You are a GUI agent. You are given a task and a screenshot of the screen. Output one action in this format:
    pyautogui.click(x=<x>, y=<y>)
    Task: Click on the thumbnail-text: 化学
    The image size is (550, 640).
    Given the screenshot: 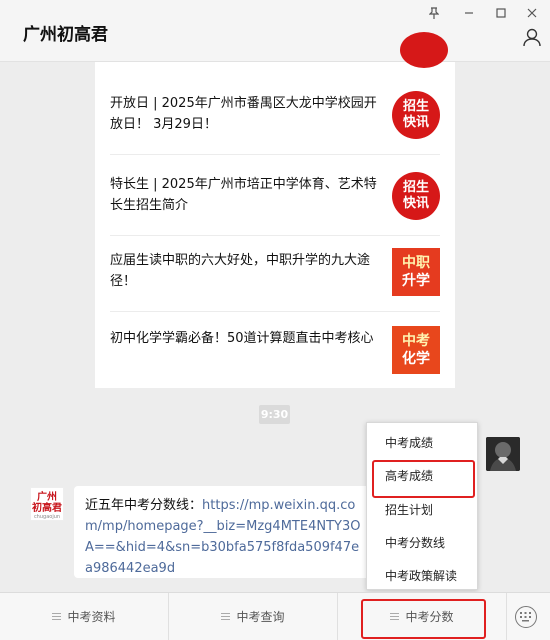 What is the action you would take?
    pyautogui.click(x=416, y=359)
    